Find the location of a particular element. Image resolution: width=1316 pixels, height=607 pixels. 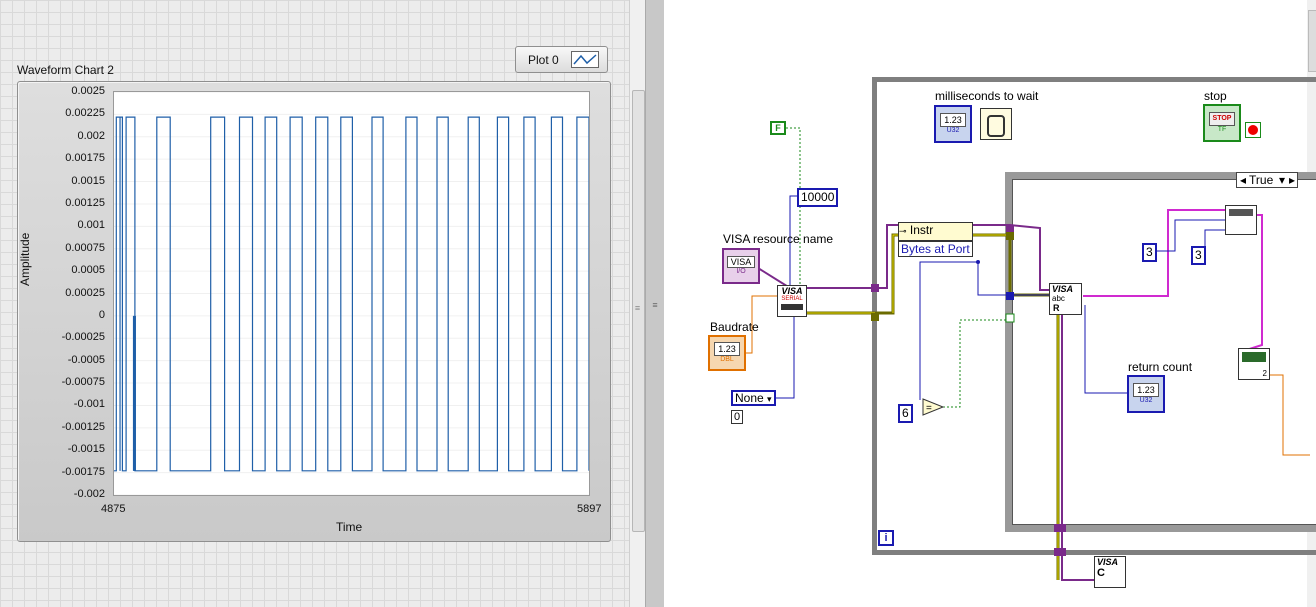

stop-terminal: STOP TF is located at coordinates (1222, 123).